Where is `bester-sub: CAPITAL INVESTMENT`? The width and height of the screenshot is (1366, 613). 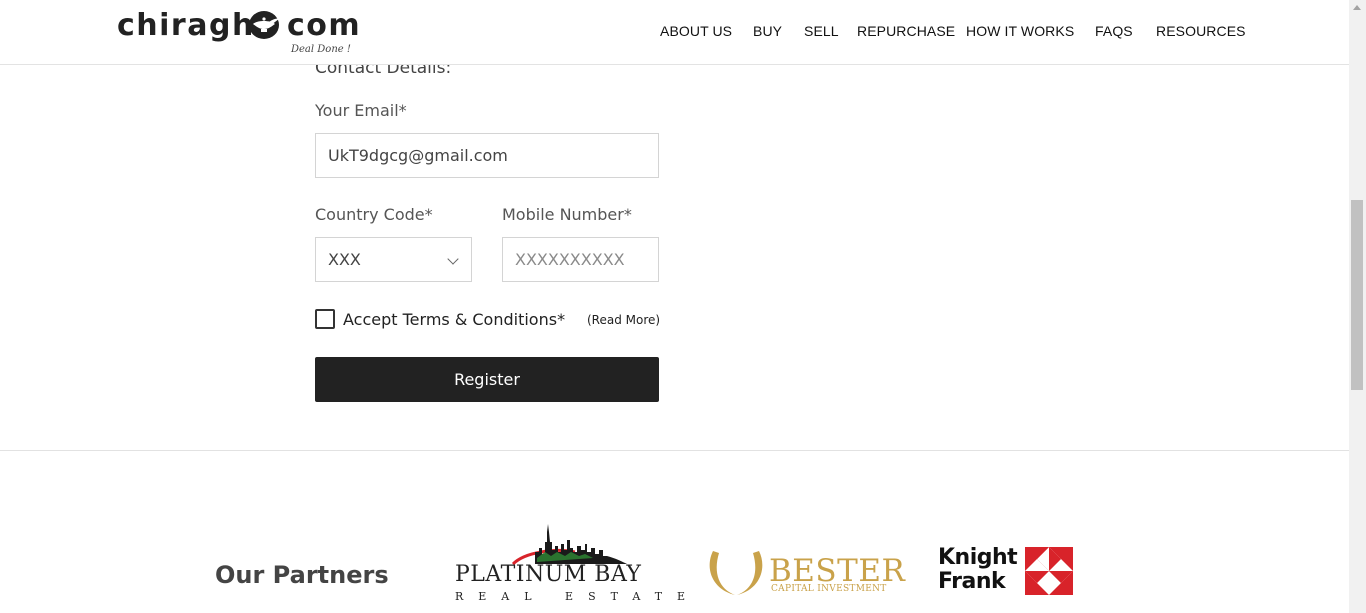
bester-sub: CAPITAL INVESTMENT is located at coordinates (829, 589).